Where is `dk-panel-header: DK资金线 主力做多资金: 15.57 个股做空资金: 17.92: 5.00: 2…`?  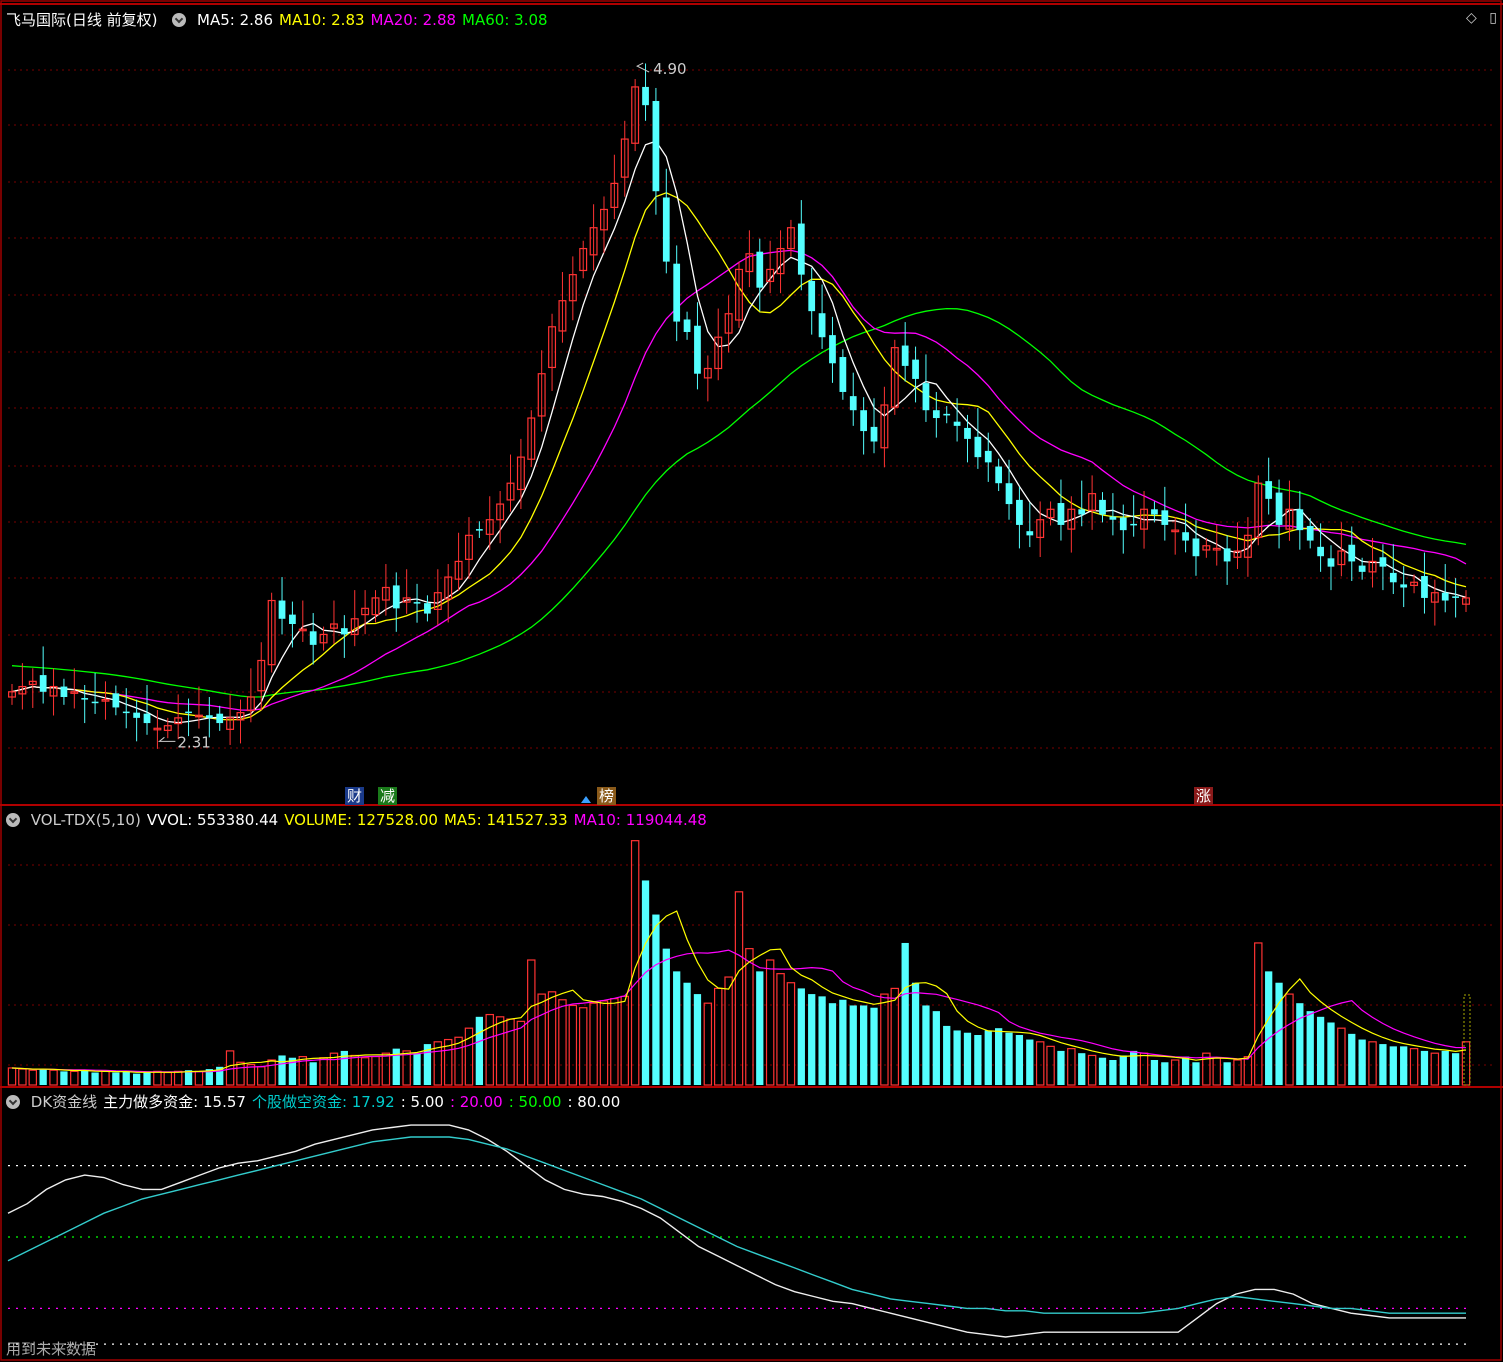
dk-panel-header: DK资金线 主力做多资金: 15.57 个股做空资金: 17.92: 5.00: 2… is located at coordinates (319, 1102).